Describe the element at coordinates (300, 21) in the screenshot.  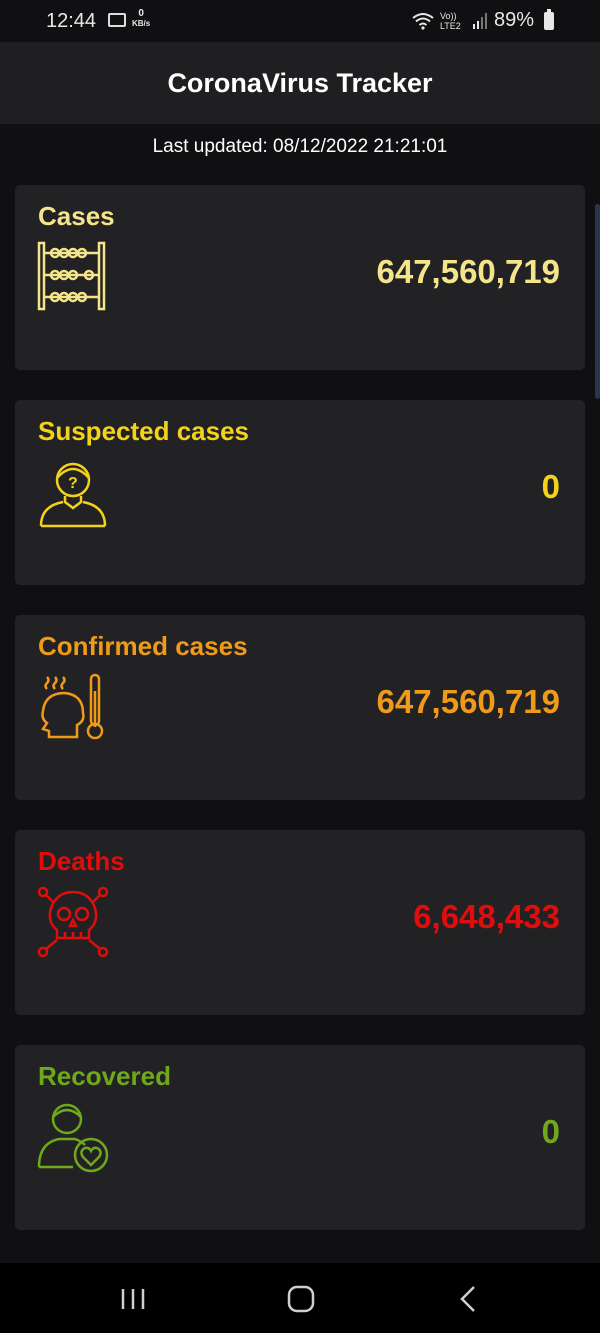
I see `status-bar: 12:44 0 KB/s Vo)) LTE2 89%` at that location.